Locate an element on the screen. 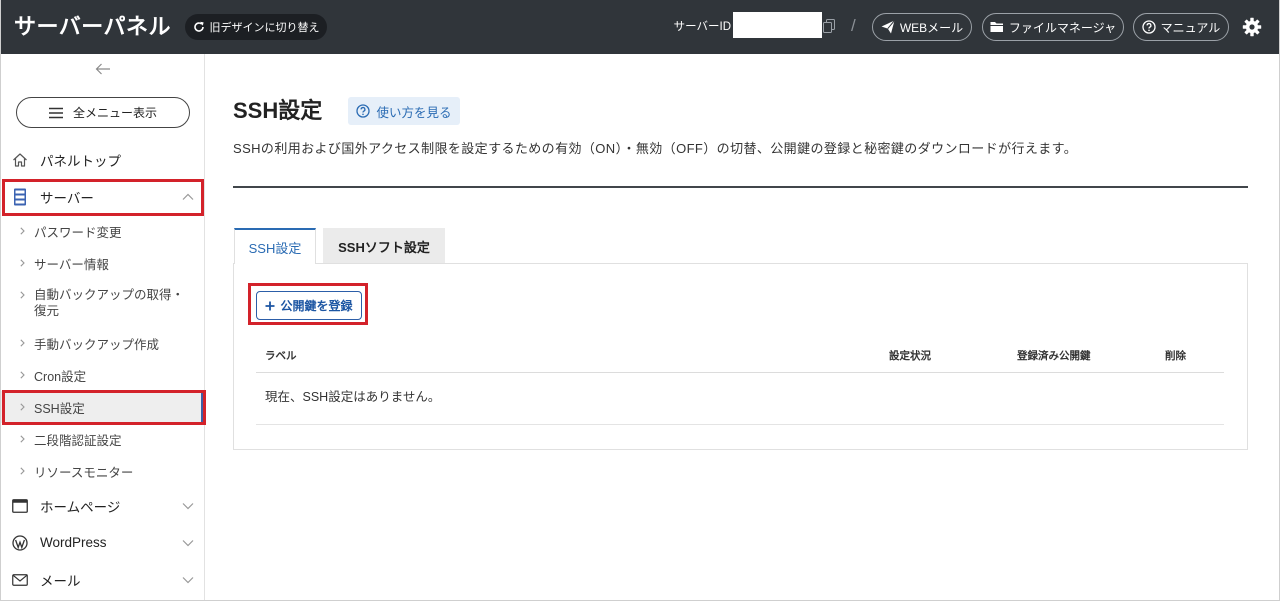 This screenshot has height=601, width=1280. sub-item-manual-backup: 手動バックアップ作成 is located at coordinates (102, 343).